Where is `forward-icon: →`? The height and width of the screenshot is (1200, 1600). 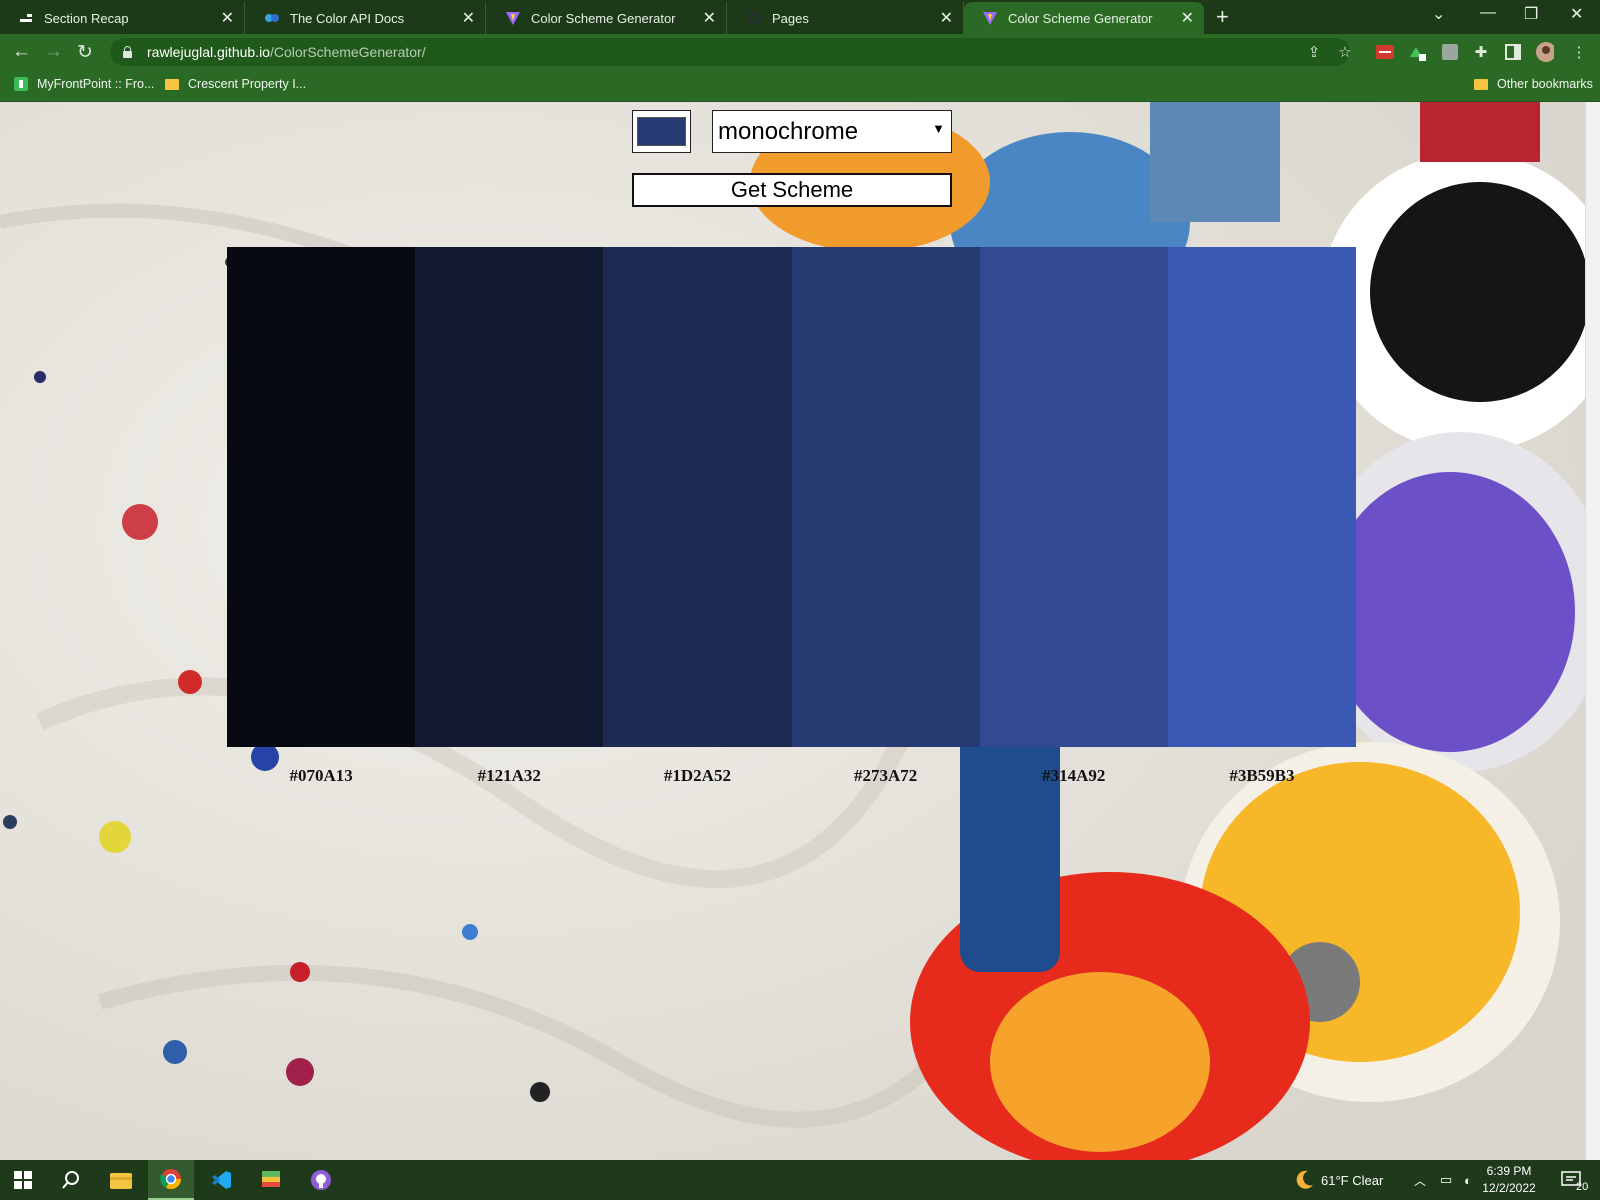 forward-icon: → is located at coordinates (53, 52).